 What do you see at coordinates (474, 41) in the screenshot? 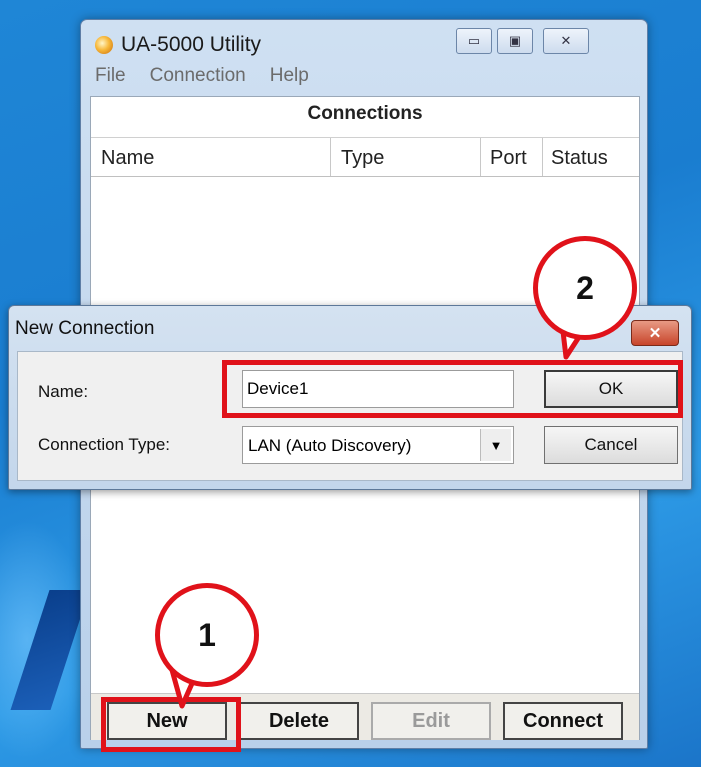
I see `minimize-button: ▭` at bounding box center [474, 41].